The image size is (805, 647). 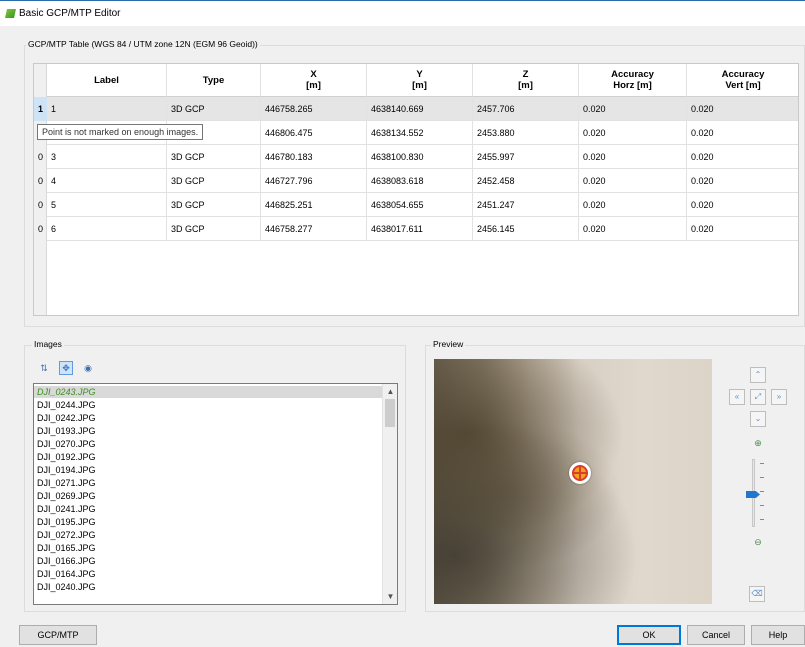 I want to click on list-item: DJI_0244.JPG, so click(x=208, y=405).